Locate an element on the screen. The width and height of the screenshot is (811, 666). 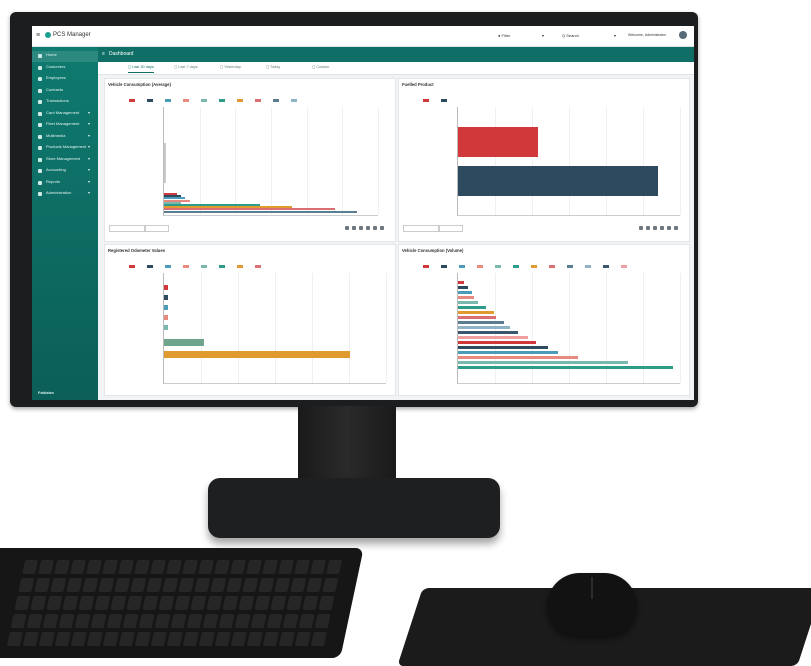
sidebar-item: Fleet Management ▾ is located at coordinates (65, 125).